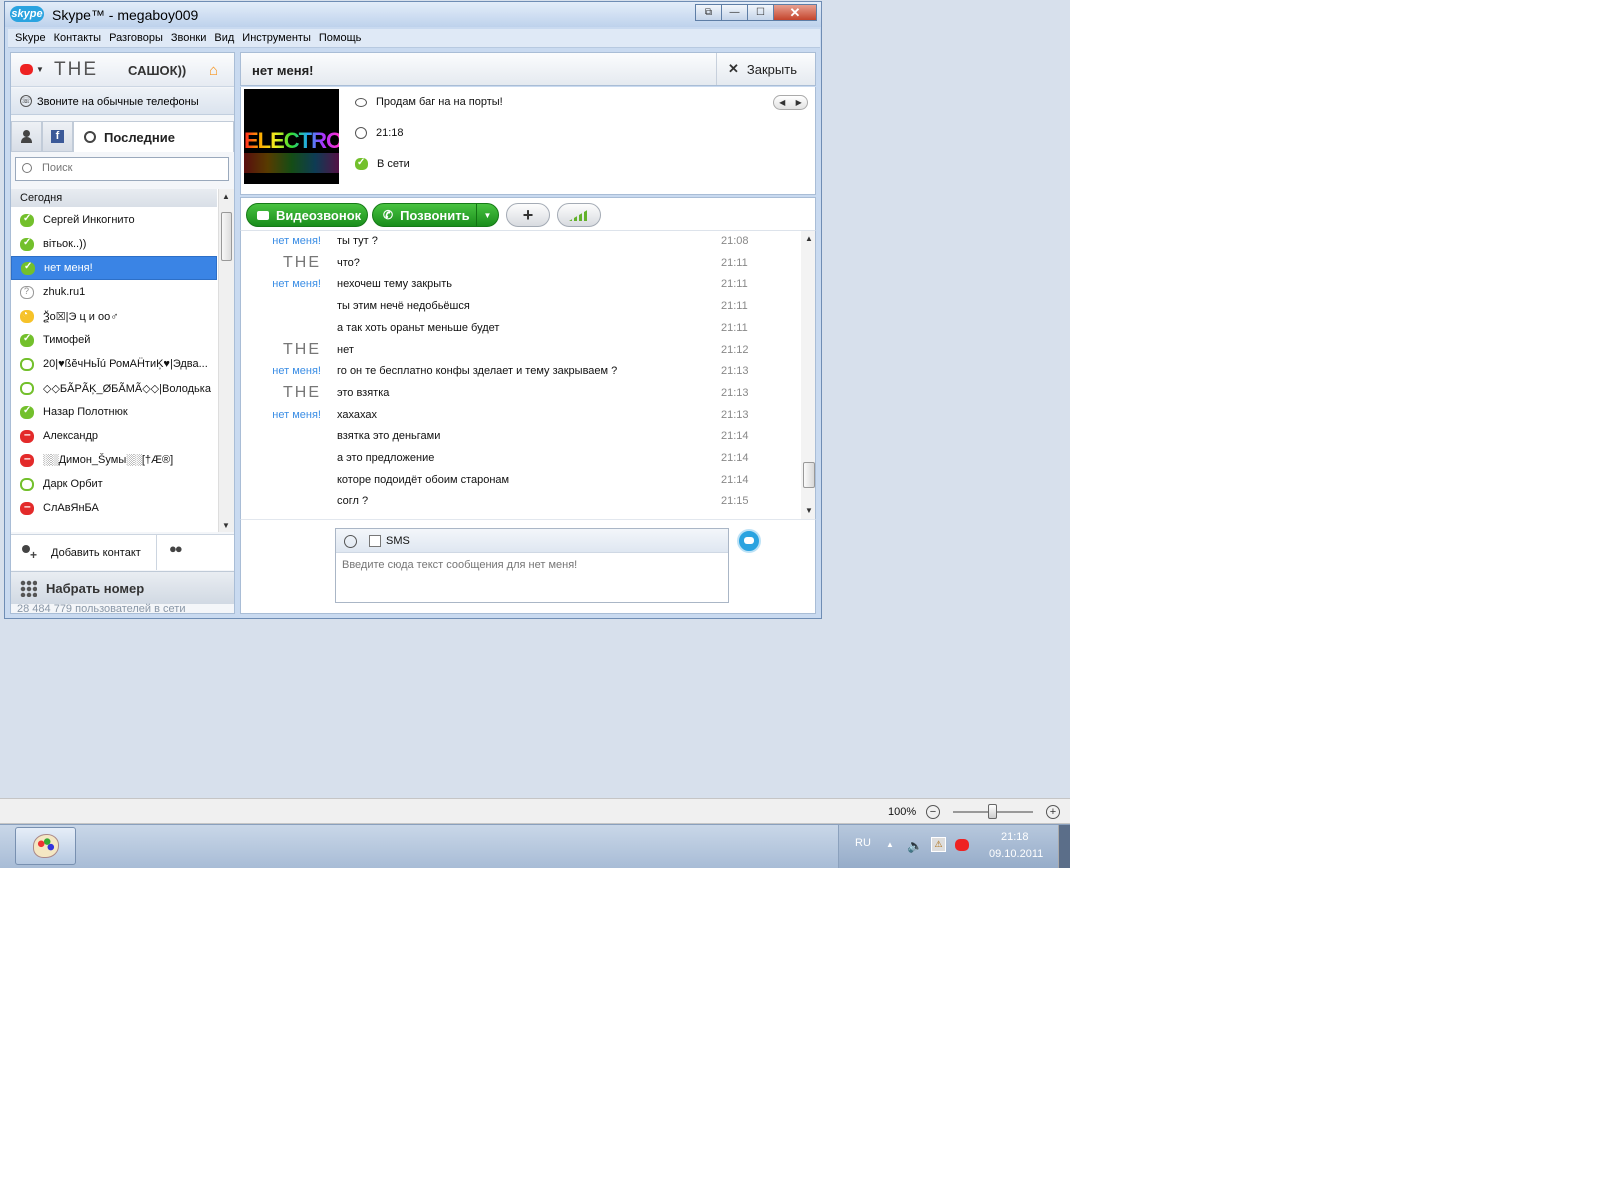 This screenshot has width=1600, height=1200. Describe the element at coordinates (291, 136) in the screenshot. I see `avatar: ELECTRO` at that location.